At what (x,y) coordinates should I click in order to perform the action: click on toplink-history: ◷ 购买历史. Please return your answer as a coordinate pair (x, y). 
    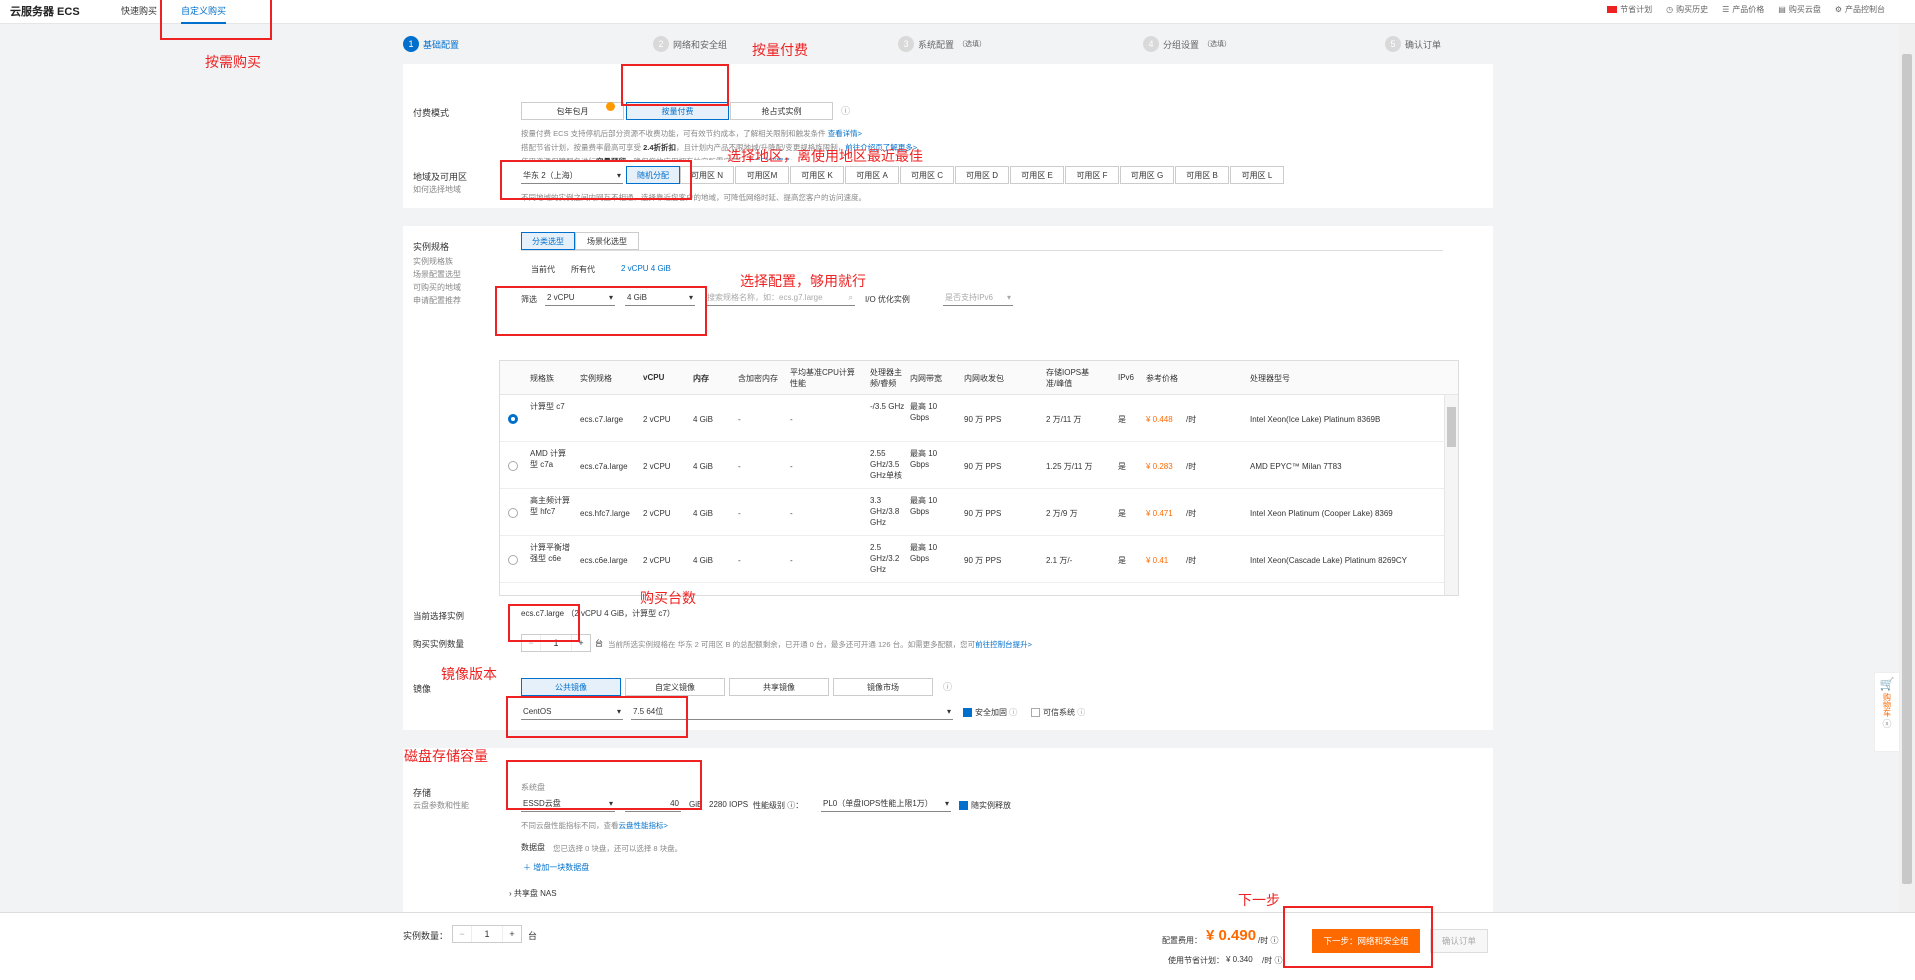
    Looking at the image, I should click on (1687, 9).